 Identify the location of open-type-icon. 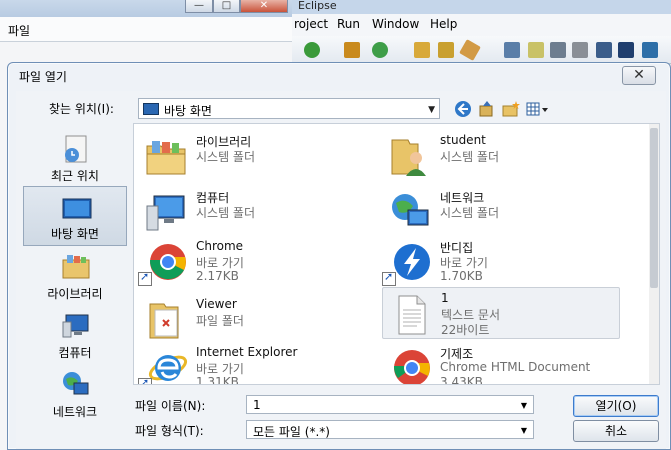
(446, 50).